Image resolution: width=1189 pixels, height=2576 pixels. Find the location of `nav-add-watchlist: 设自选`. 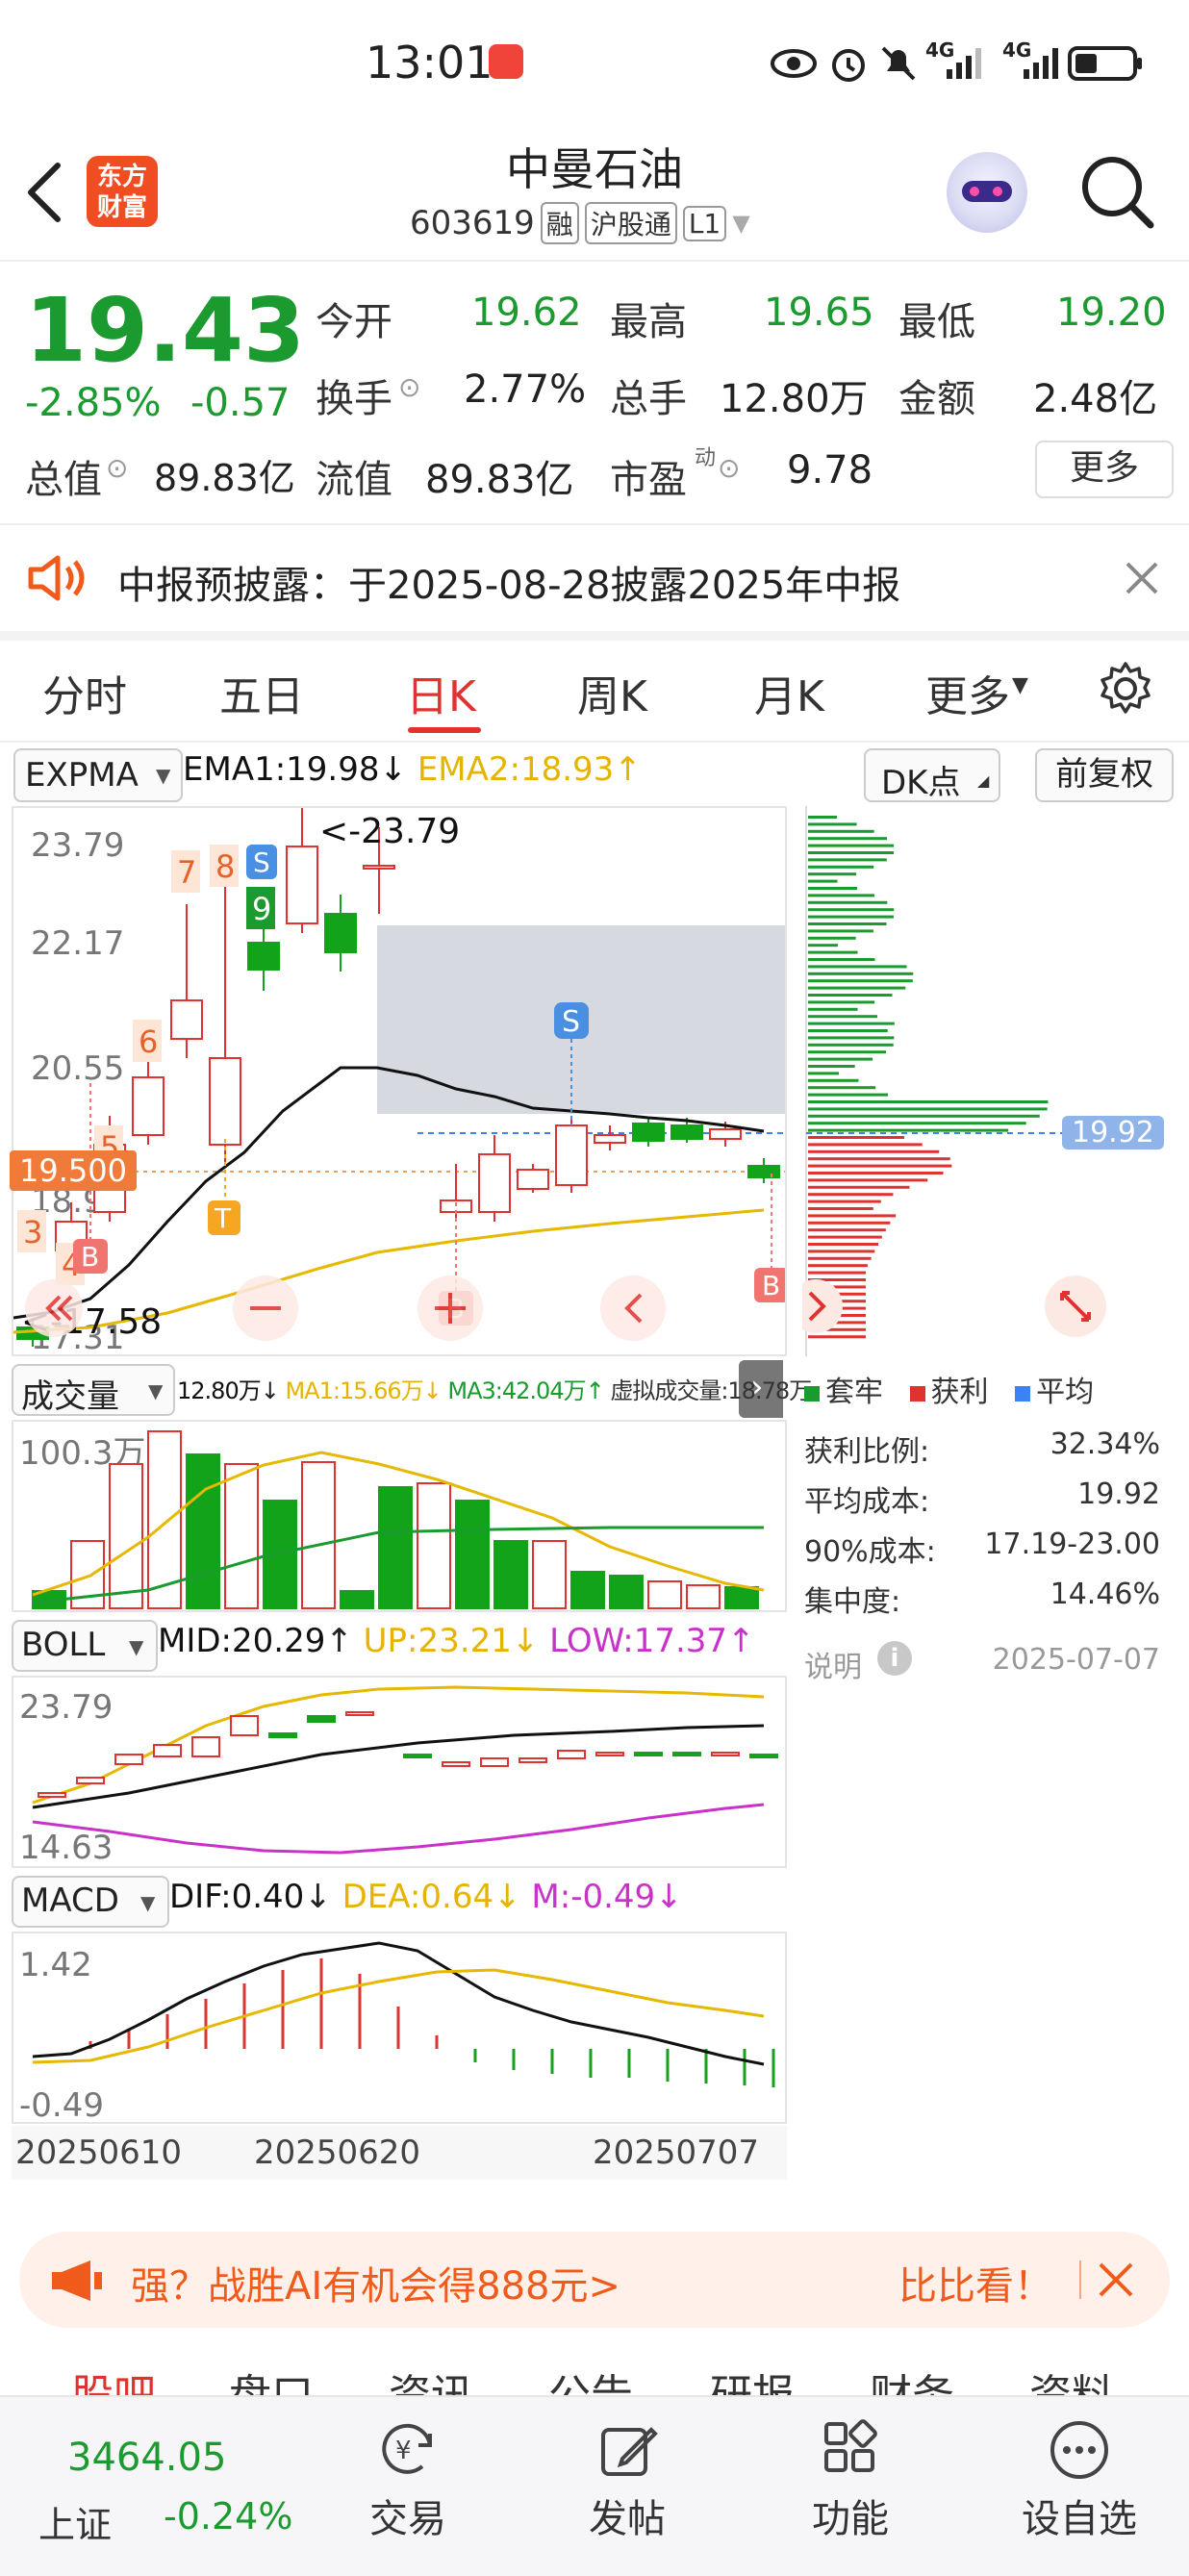

nav-add-watchlist: 设自选 is located at coordinates (1079, 2488).